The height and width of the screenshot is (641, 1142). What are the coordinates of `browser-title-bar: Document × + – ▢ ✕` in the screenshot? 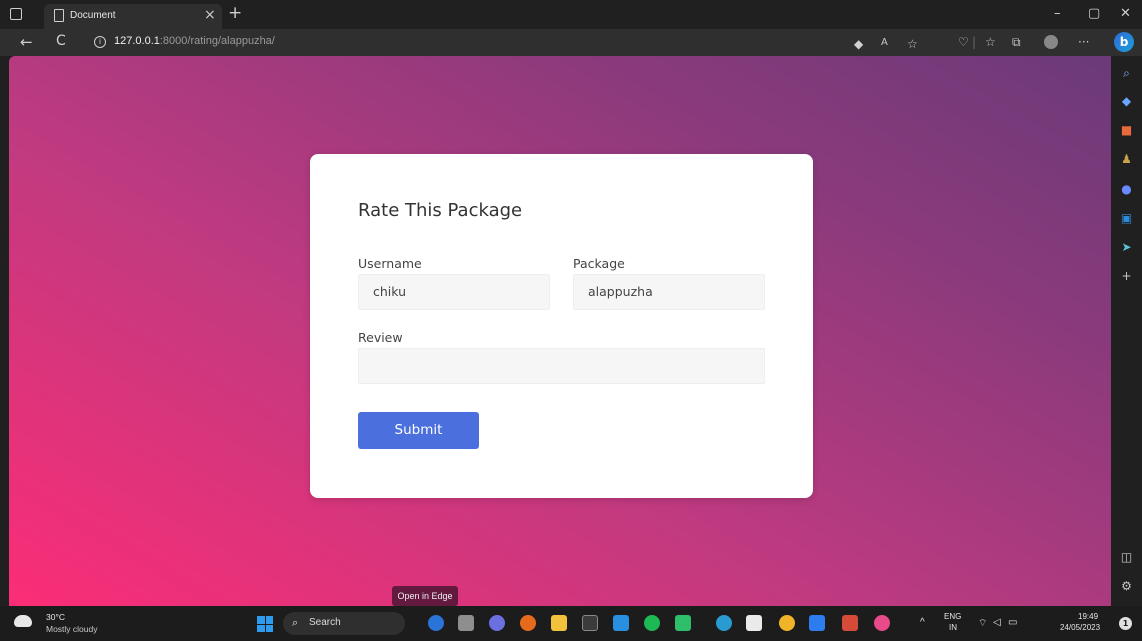 It's located at (571, 14).